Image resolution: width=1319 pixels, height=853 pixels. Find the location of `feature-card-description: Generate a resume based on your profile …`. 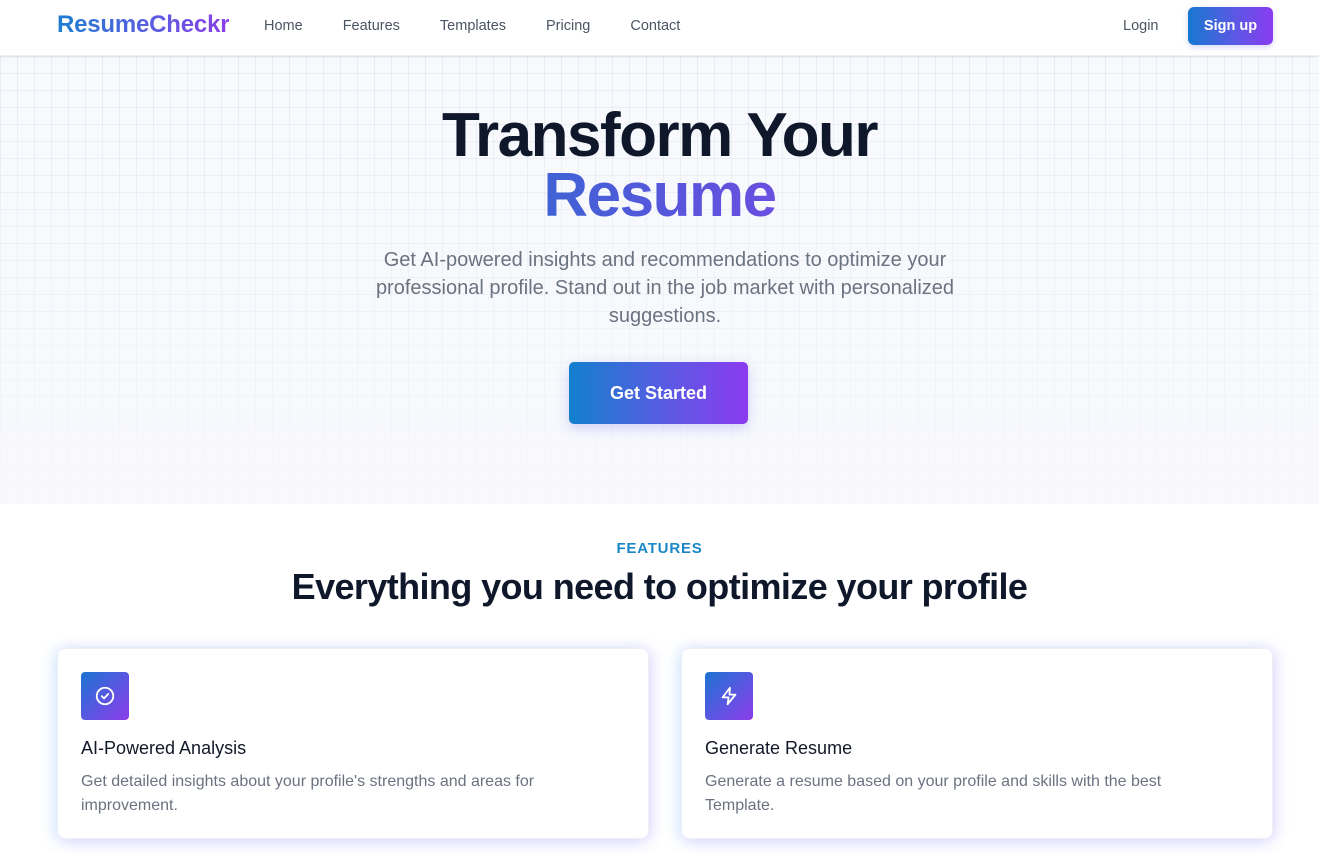

feature-card-description: Generate a resume based on your profile … is located at coordinates (933, 793).